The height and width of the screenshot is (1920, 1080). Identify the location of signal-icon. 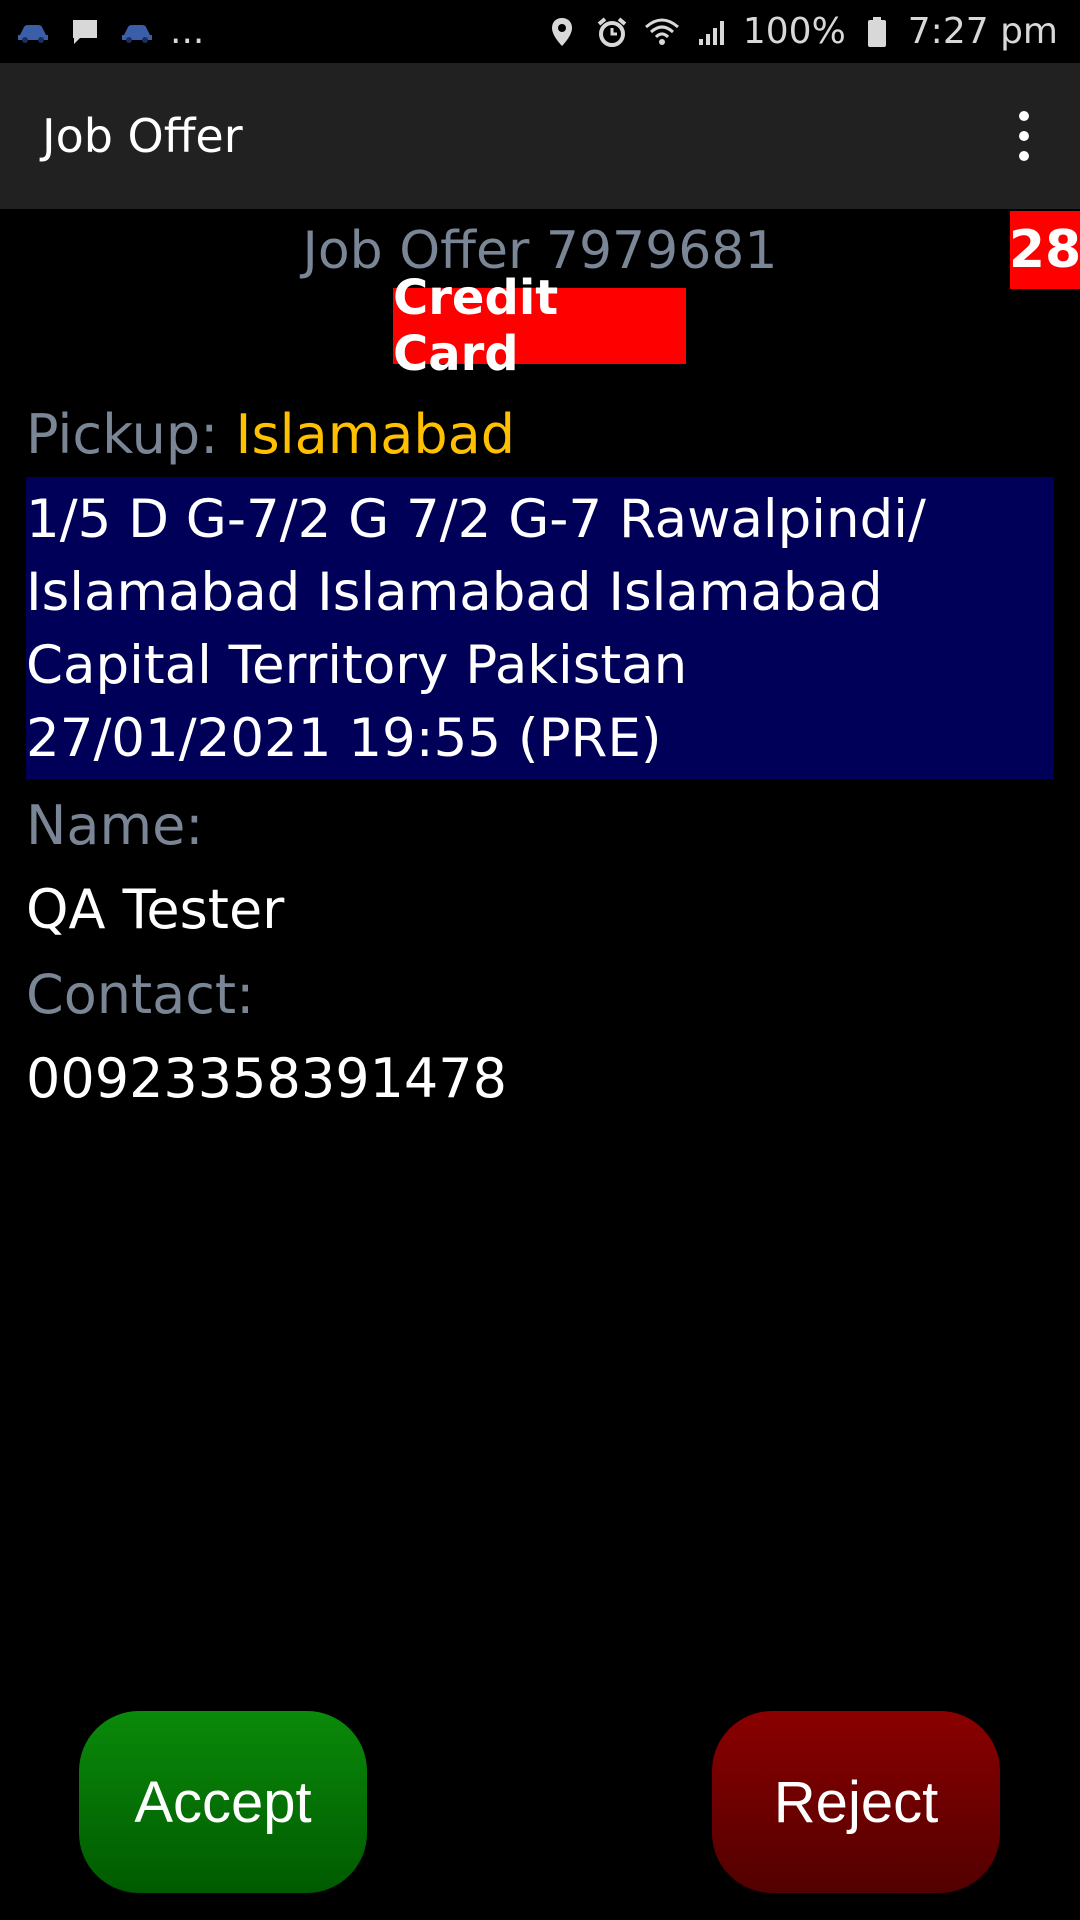
(712, 32).